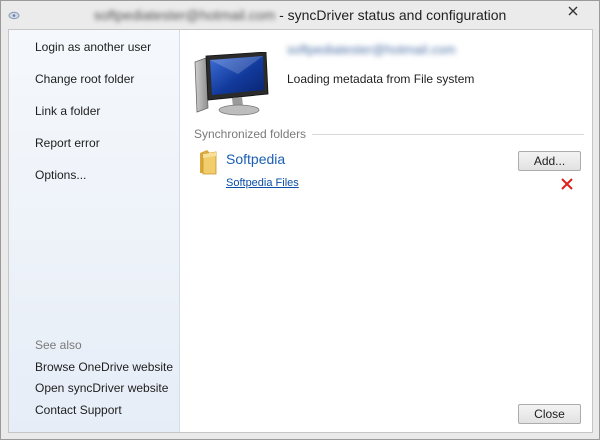 The height and width of the screenshot is (440, 600). Describe the element at coordinates (67, 143) in the screenshot. I see `report-error-link: Report error` at that location.